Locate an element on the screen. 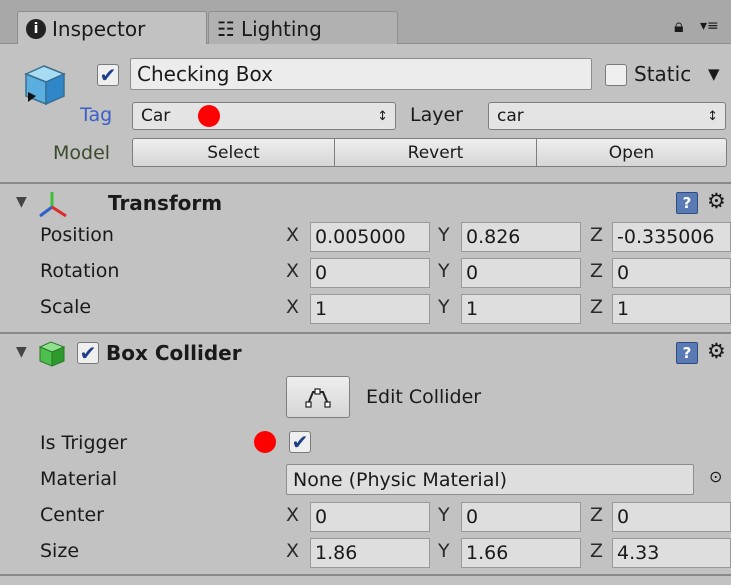 This screenshot has height=585, width=731. edit-collider-icon is located at coordinates (318, 398).